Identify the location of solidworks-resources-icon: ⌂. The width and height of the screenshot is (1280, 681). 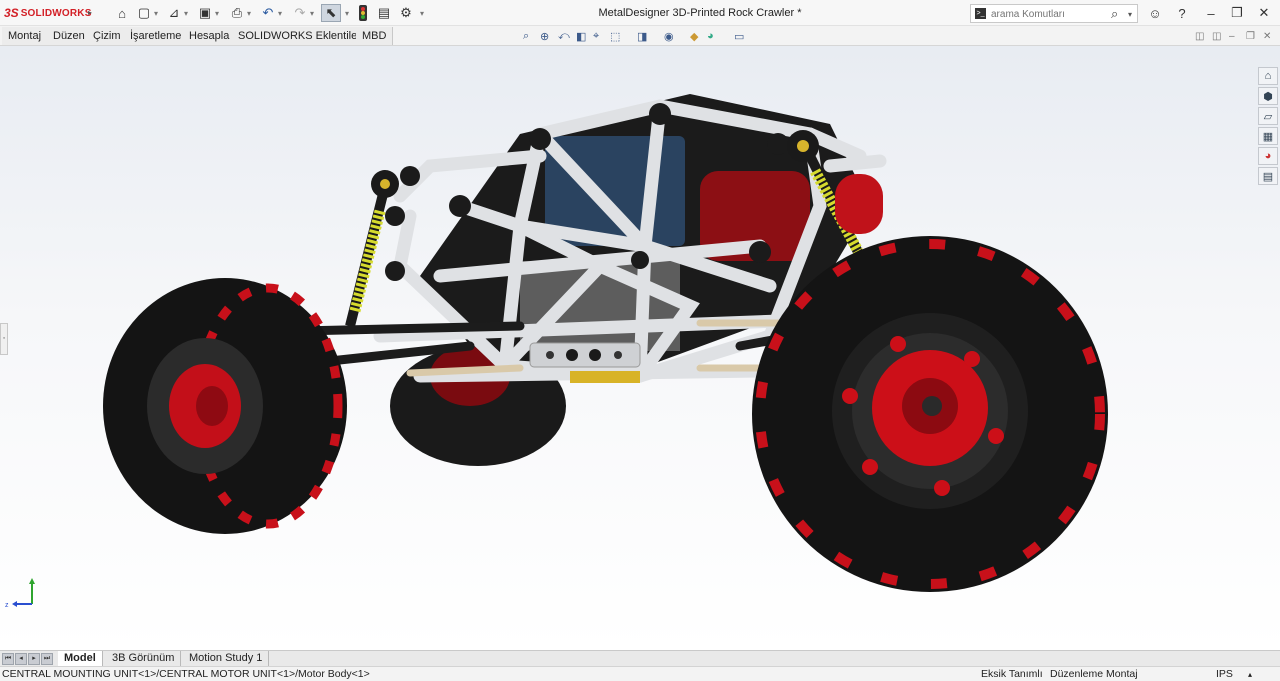
(1268, 76).